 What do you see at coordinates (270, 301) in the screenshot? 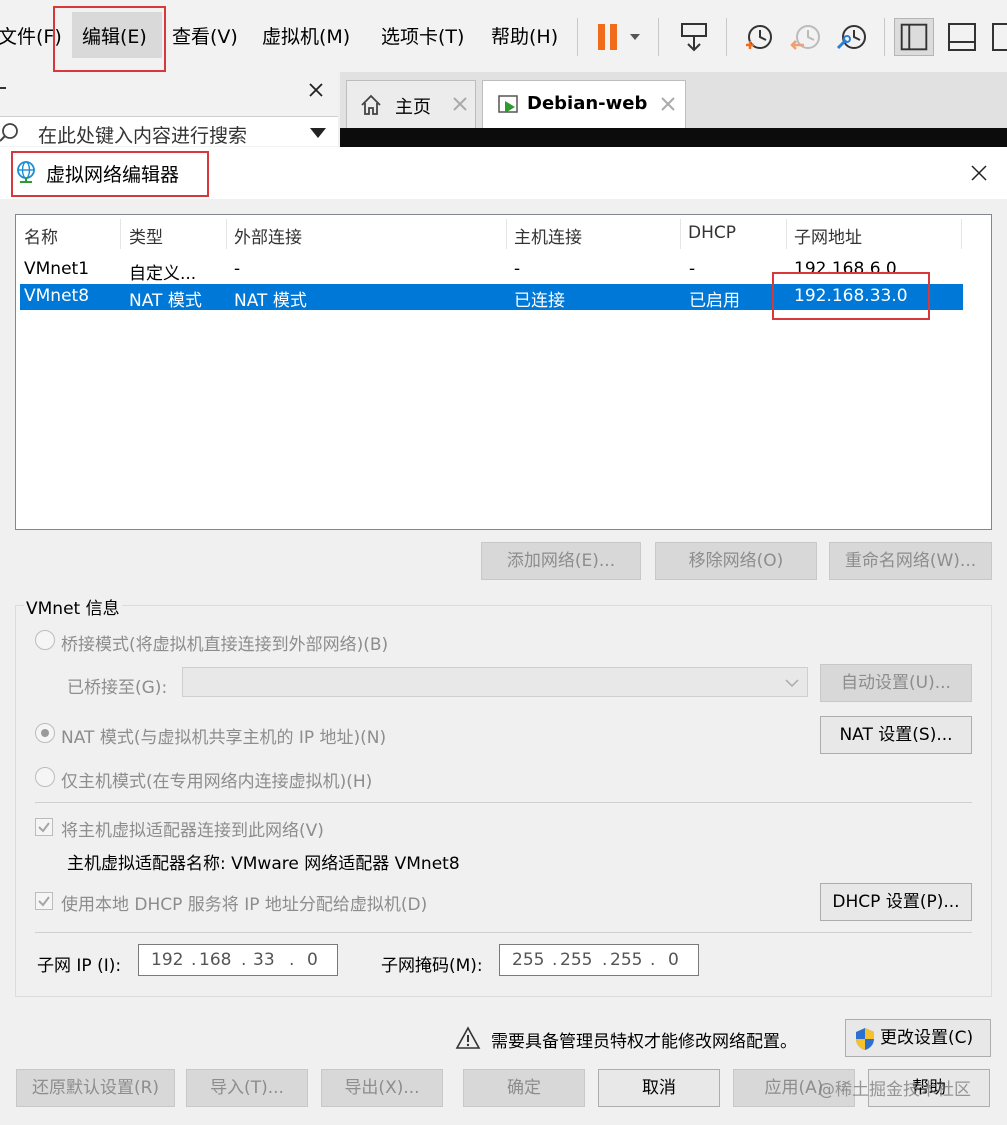
I see `cell-external: NAT 模式` at bounding box center [270, 301].